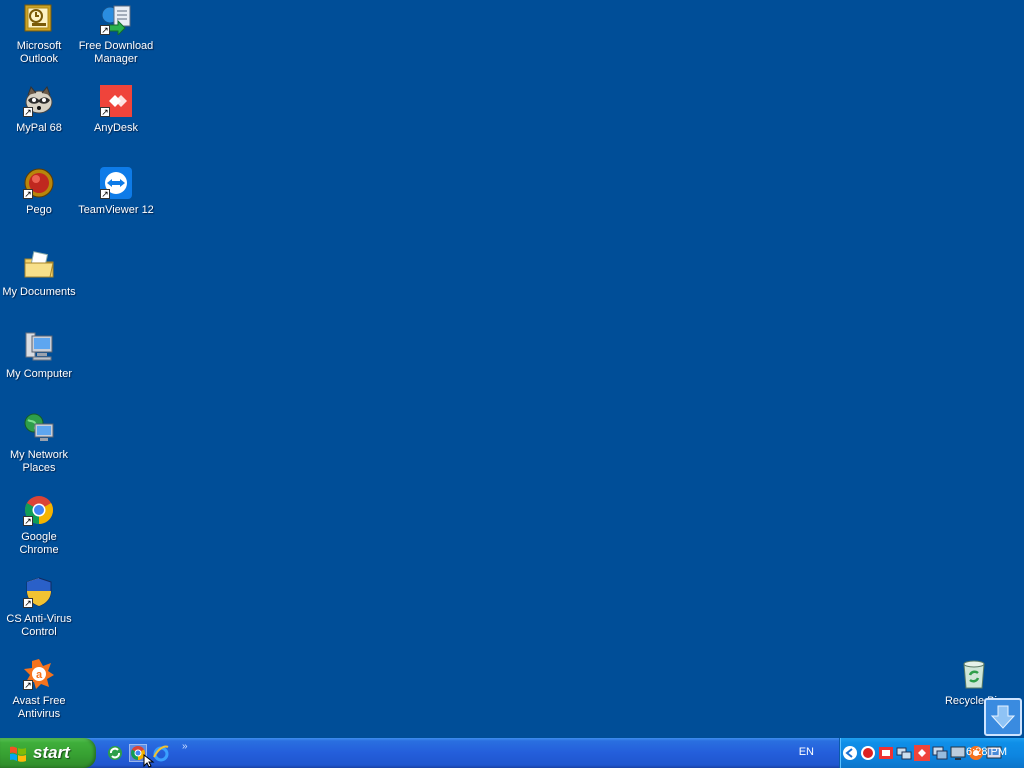 The width and height of the screenshot is (1024, 768). Describe the element at coordinates (149, 761) in the screenshot. I see `mouse-cursor-icon` at that location.